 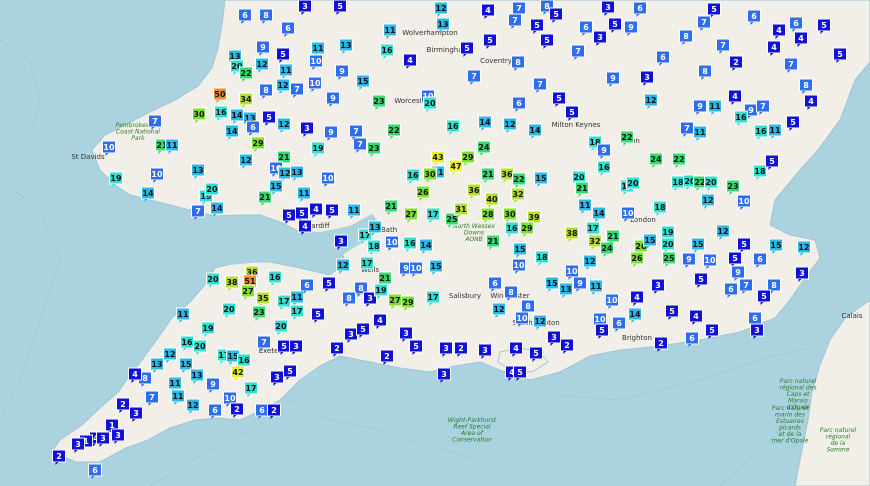 I want to click on marker-value: 50, so click(x=220, y=94).